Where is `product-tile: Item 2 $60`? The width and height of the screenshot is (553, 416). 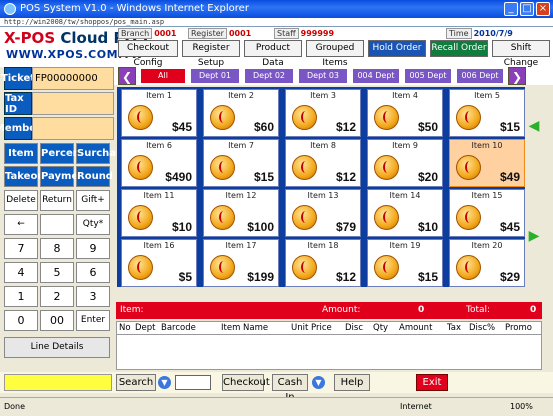
product-tile: Item 2 $60 is located at coordinates (241, 113).